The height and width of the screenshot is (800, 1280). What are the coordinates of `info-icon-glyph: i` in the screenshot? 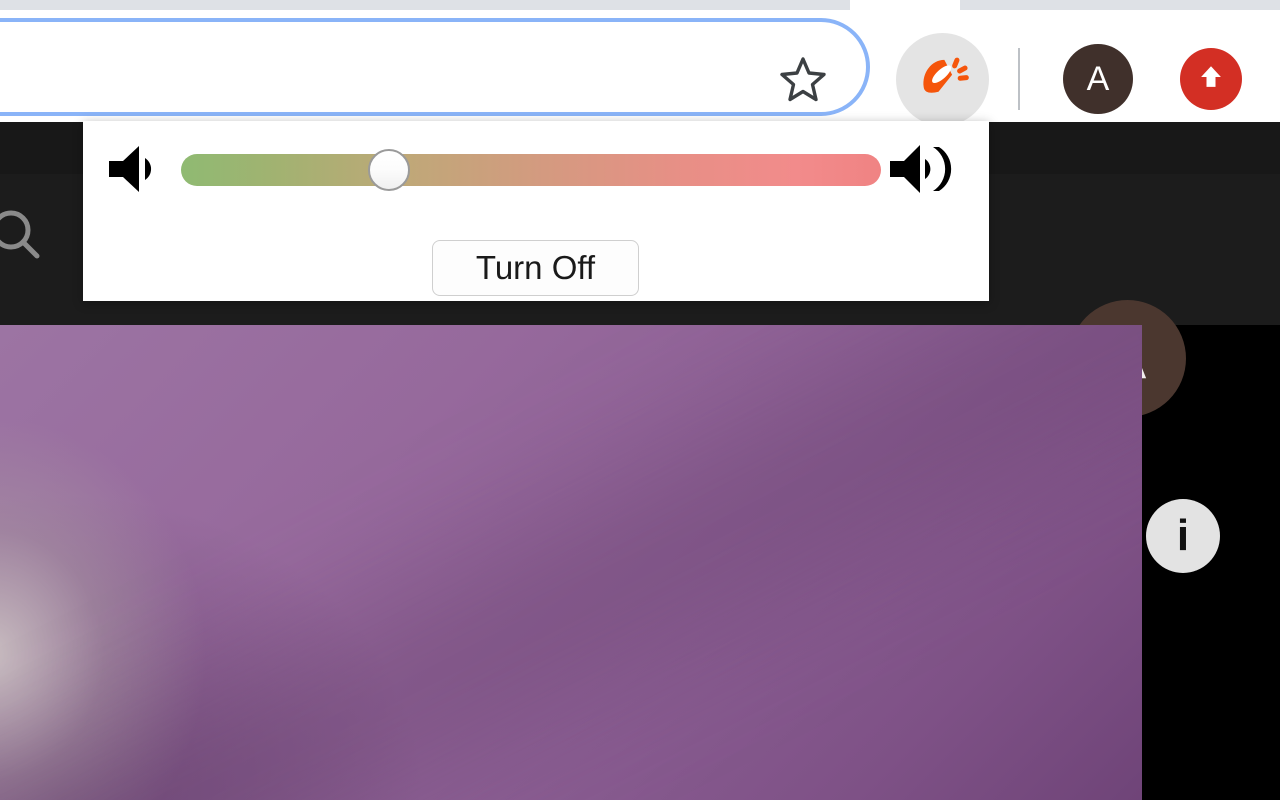 It's located at (1183, 535).